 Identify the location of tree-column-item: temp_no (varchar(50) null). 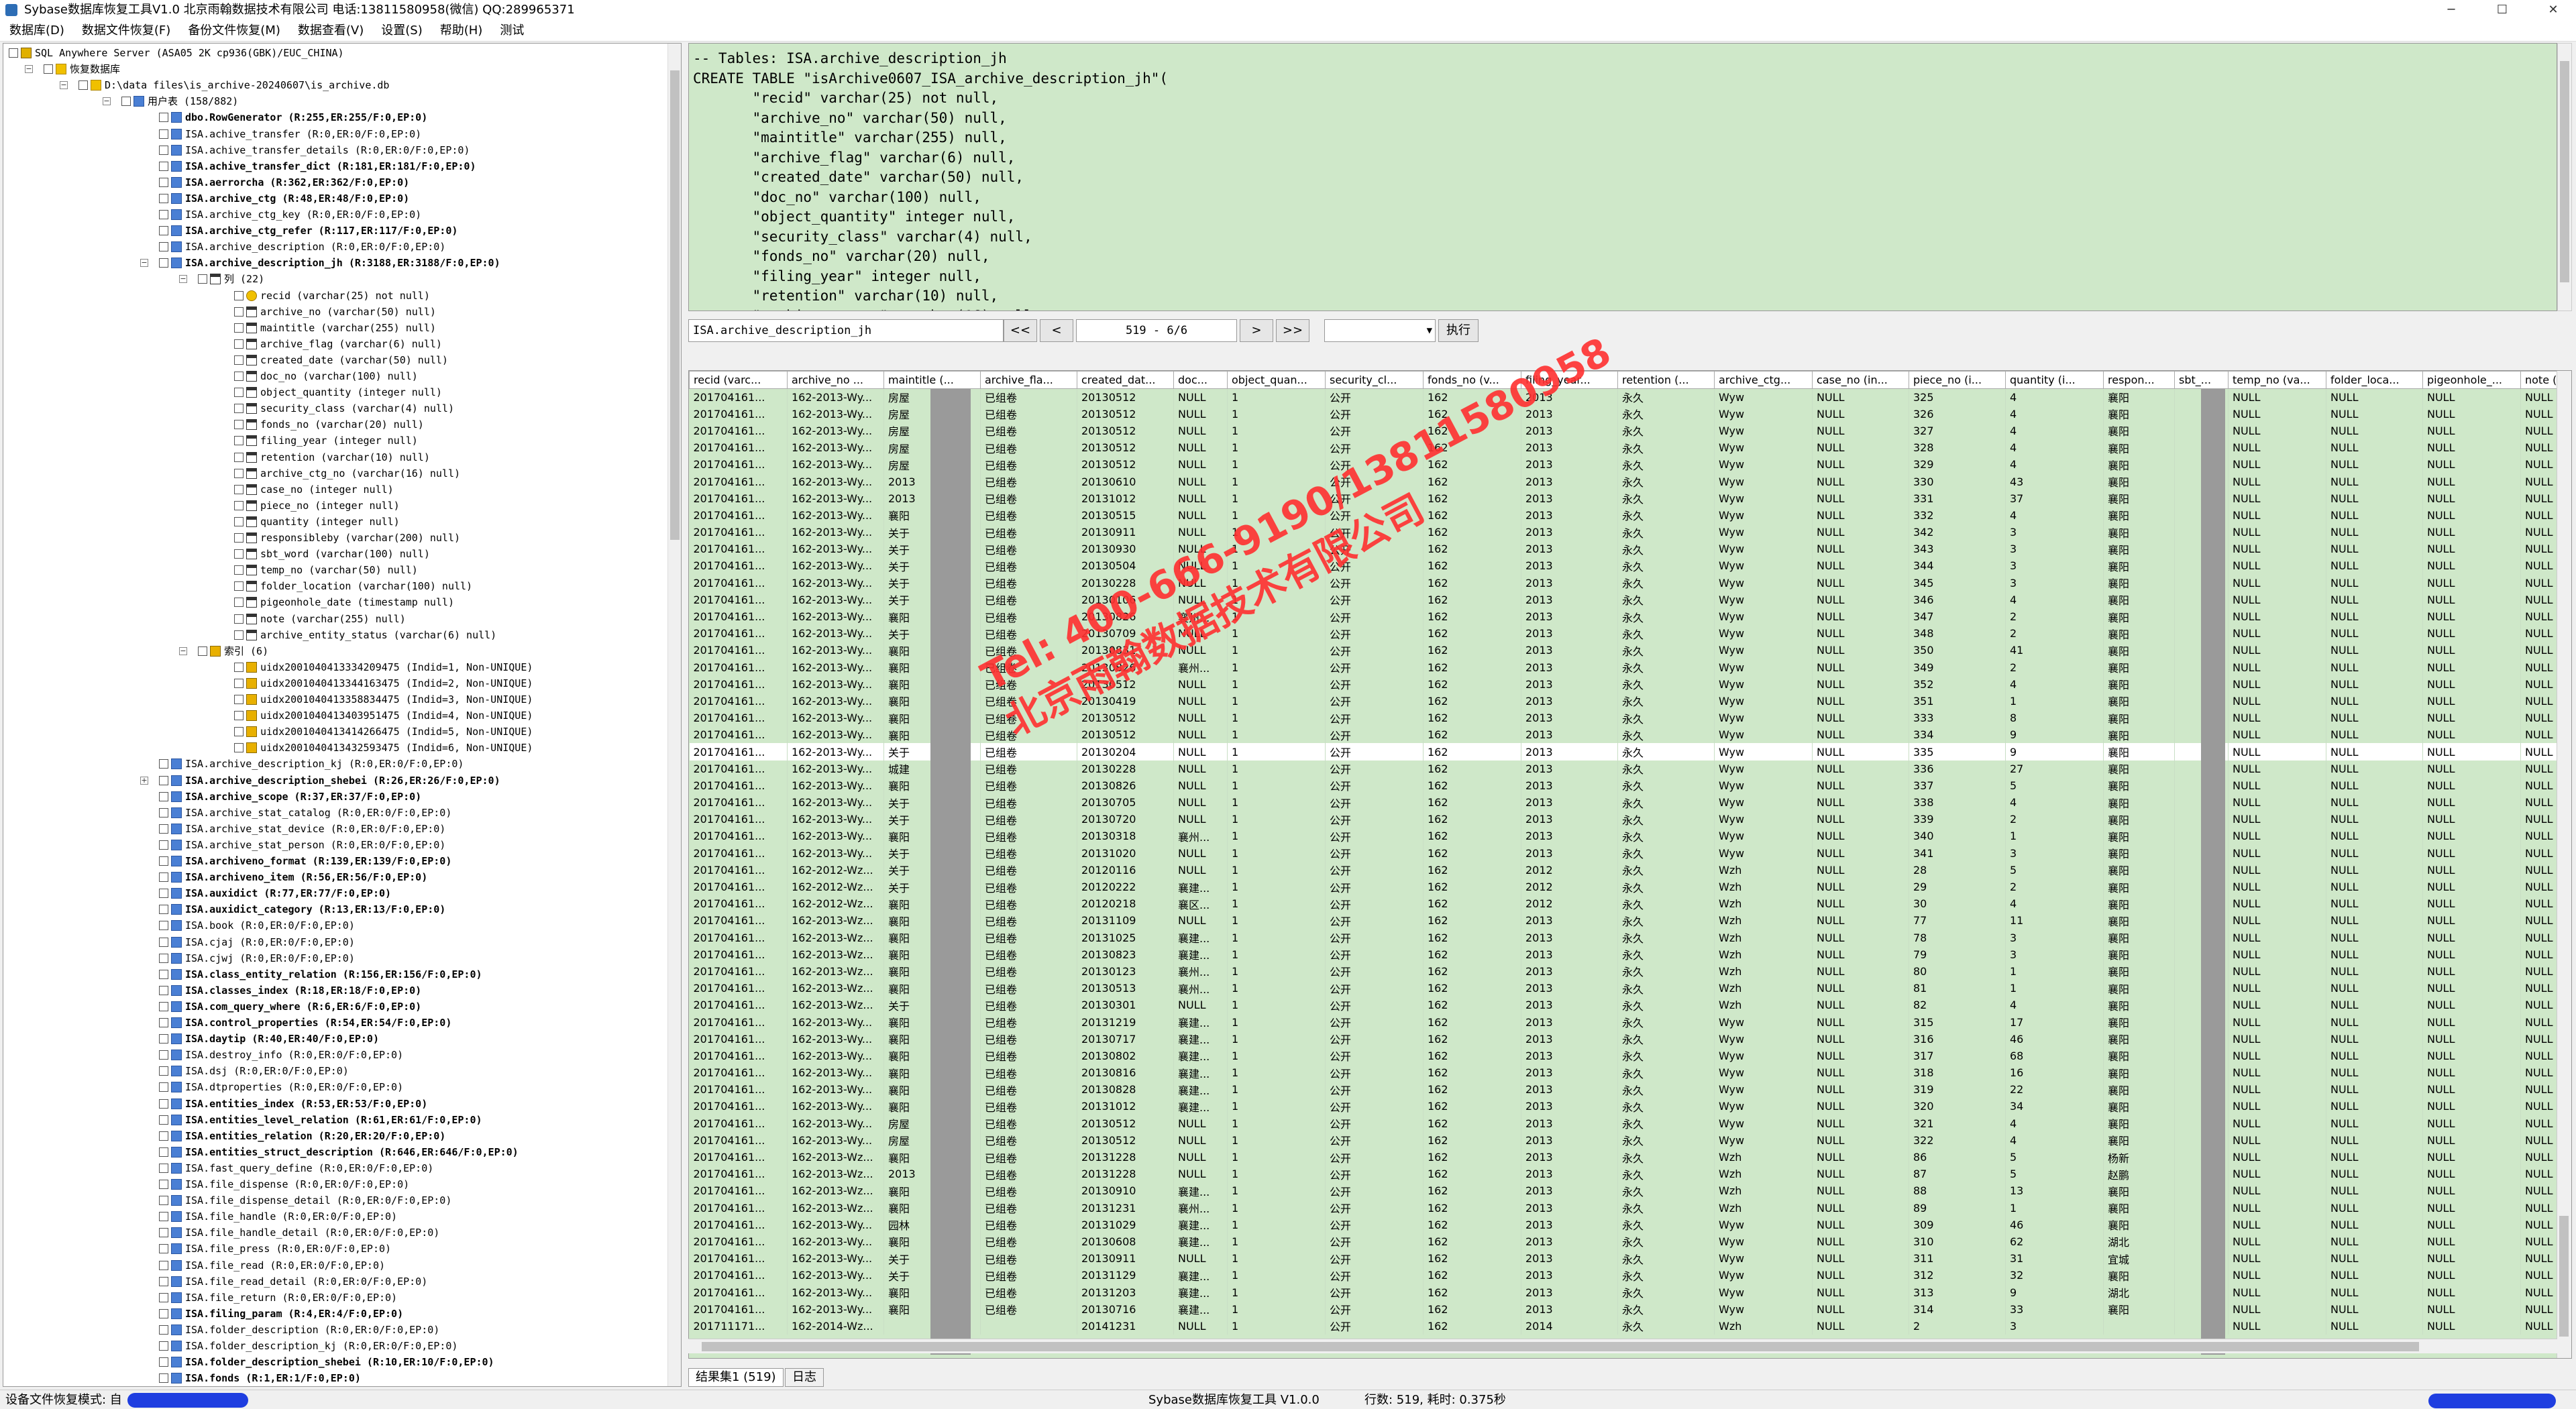
(326, 570).